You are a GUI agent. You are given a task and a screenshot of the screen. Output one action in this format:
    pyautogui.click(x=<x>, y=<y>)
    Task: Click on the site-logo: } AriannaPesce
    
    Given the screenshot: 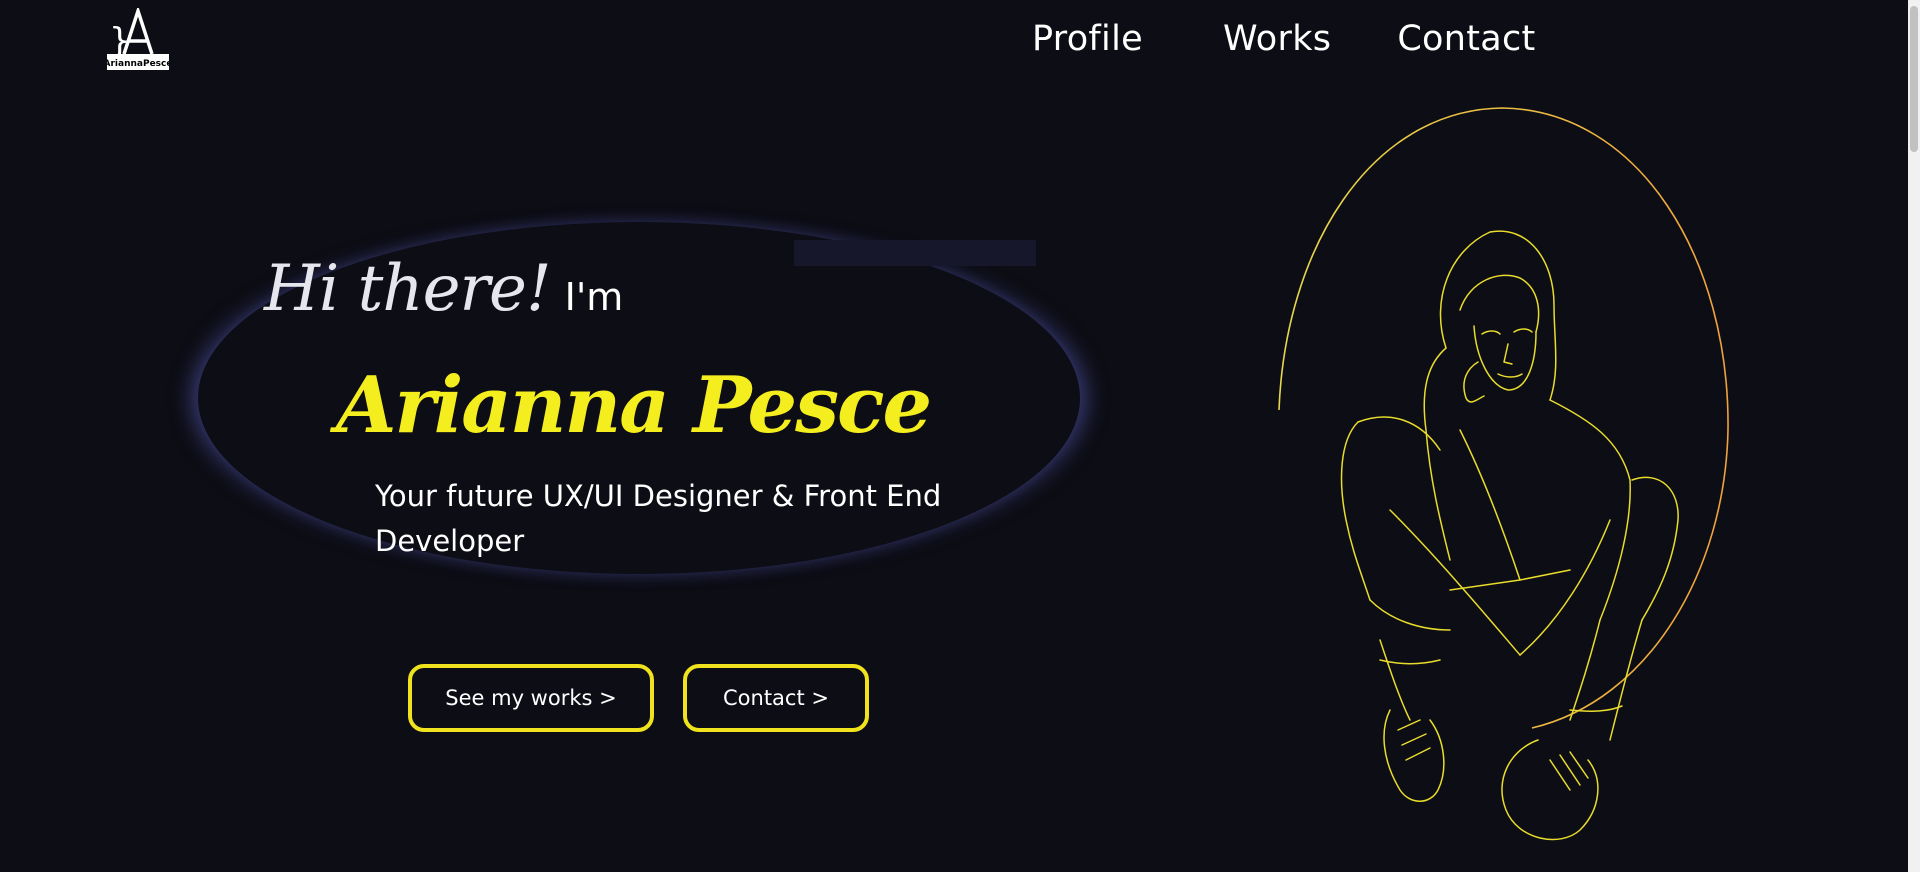 What is the action you would take?
    pyautogui.click(x=138, y=39)
    